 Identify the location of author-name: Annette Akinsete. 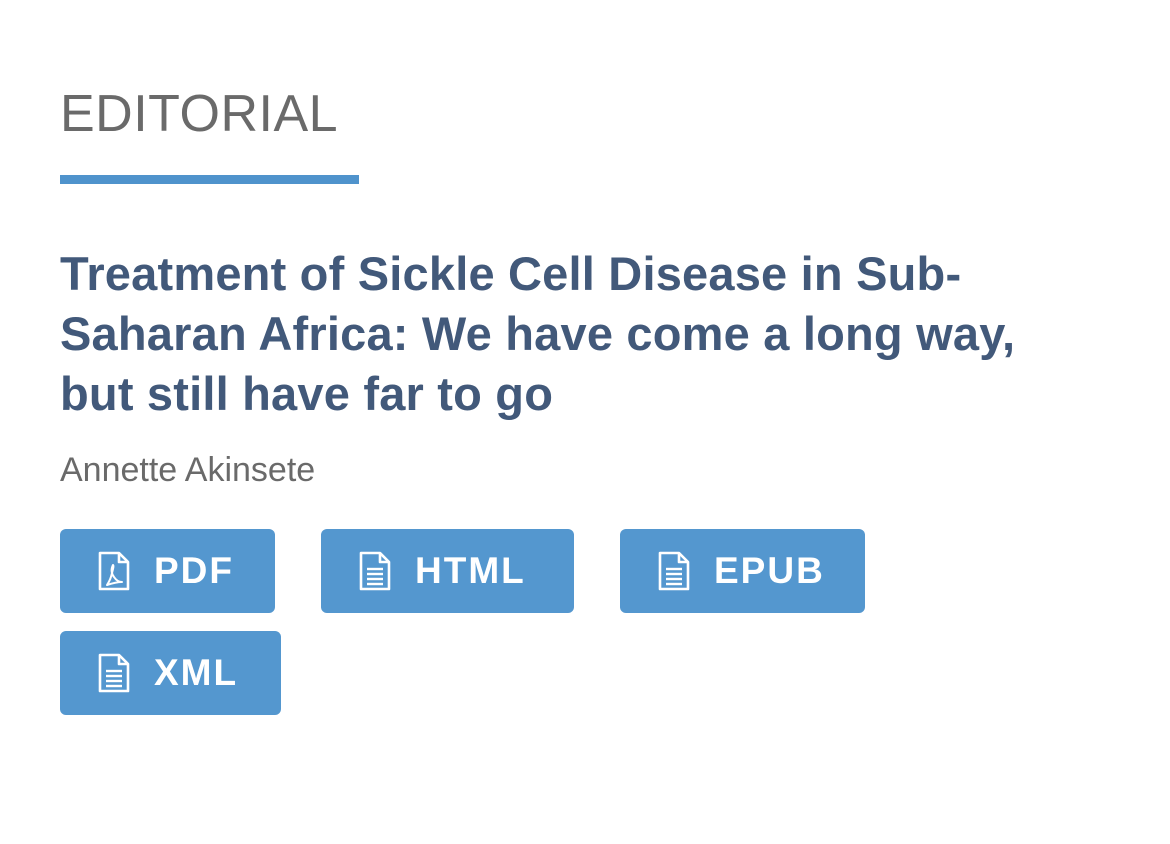
(187, 470).